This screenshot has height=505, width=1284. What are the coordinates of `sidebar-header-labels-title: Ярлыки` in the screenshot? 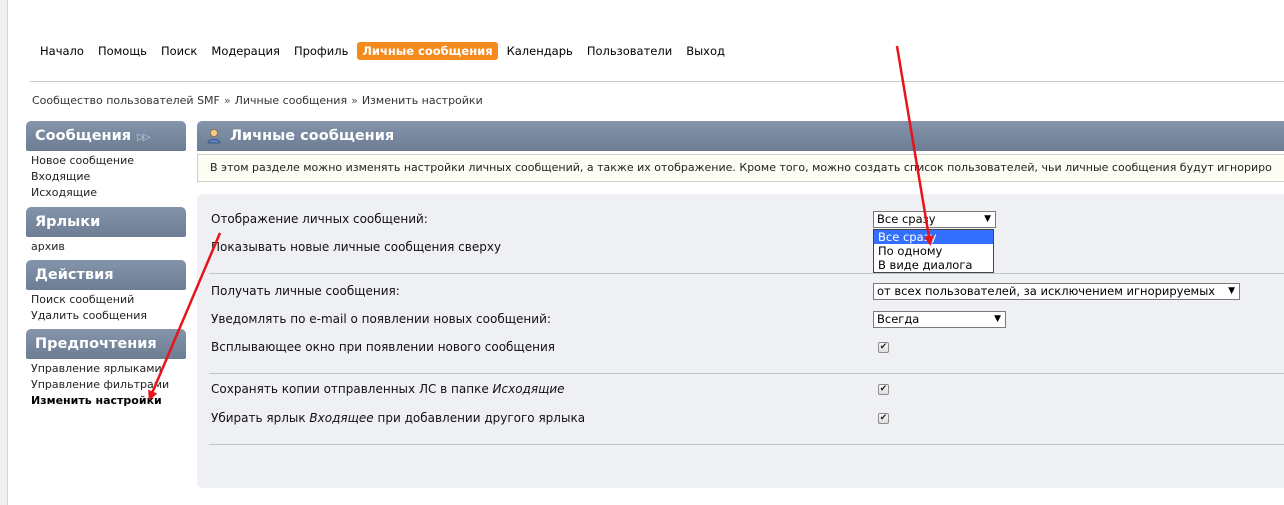 It's located at (68, 222).